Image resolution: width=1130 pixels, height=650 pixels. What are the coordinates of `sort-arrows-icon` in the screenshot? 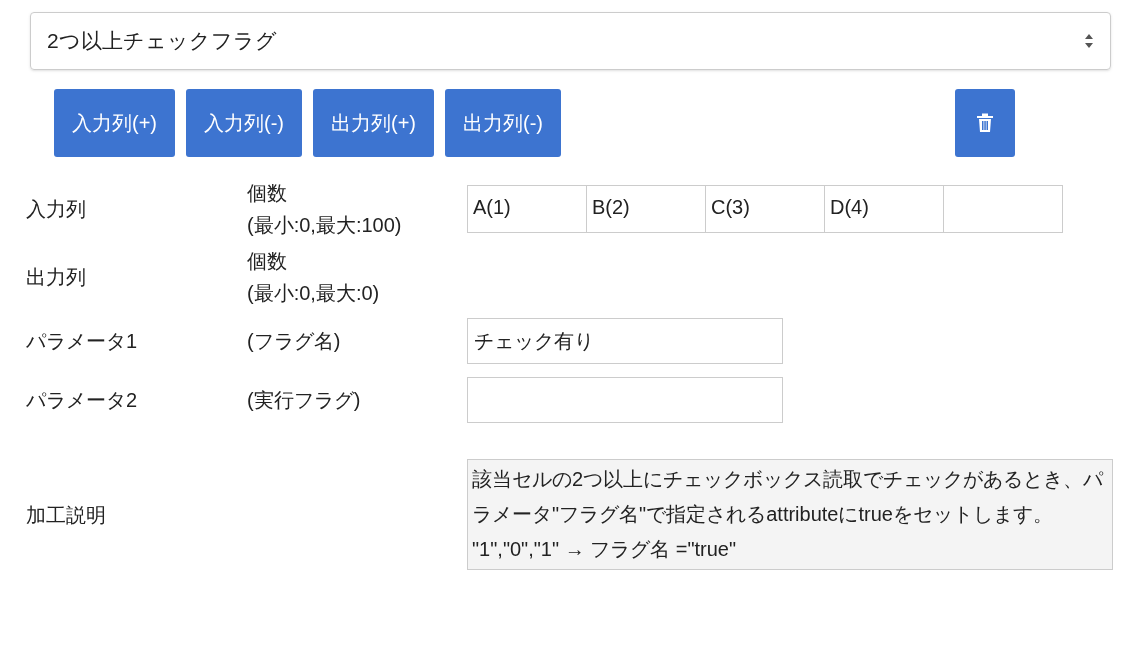 It's located at (1089, 41).